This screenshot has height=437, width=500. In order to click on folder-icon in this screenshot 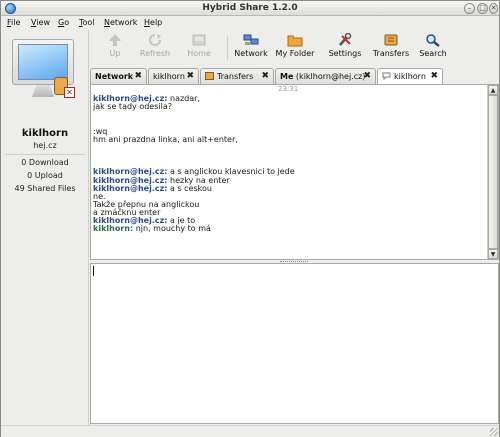, I will do `click(295, 41)`.